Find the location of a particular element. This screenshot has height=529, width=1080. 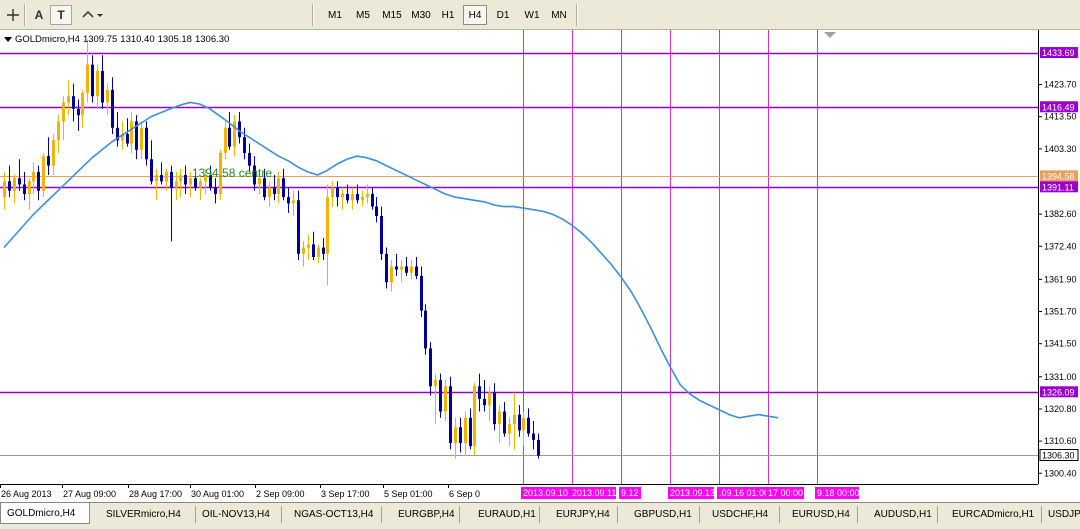

timeframe-h4-button: H4 is located at coordinates (475, 15).